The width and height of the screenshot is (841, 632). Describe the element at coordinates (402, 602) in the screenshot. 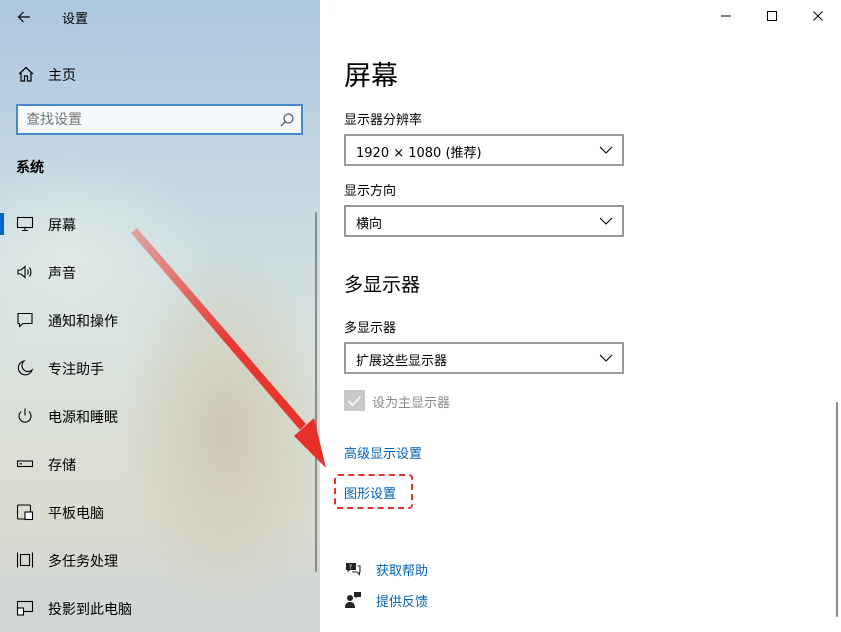

I see `give-feedback-label: 提供反馈` at that location.